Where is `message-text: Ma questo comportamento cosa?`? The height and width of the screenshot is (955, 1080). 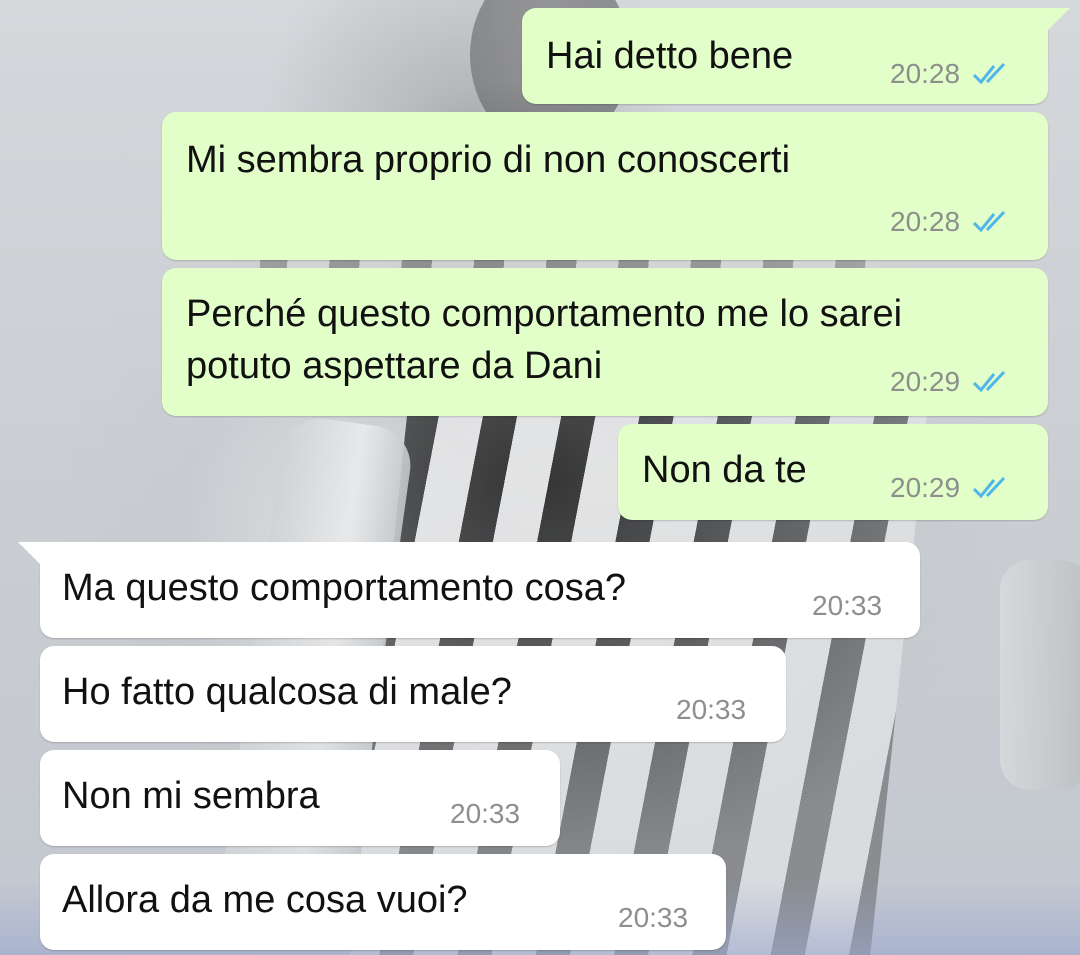
message-text: Ma questo comportamento cosa? is located at coordinates (344, 588).